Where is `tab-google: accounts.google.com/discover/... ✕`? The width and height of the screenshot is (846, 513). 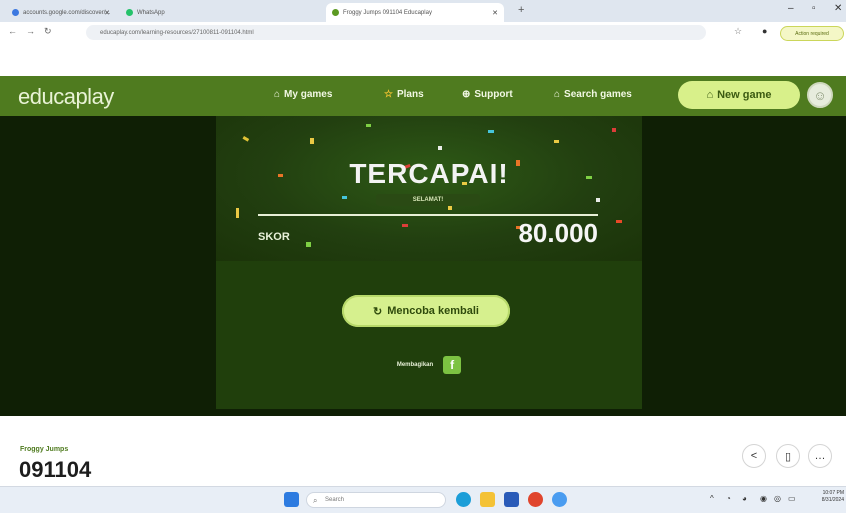 tab-google: accounts.google.com/discover/... ✕ is located at coordinates (61, 12).